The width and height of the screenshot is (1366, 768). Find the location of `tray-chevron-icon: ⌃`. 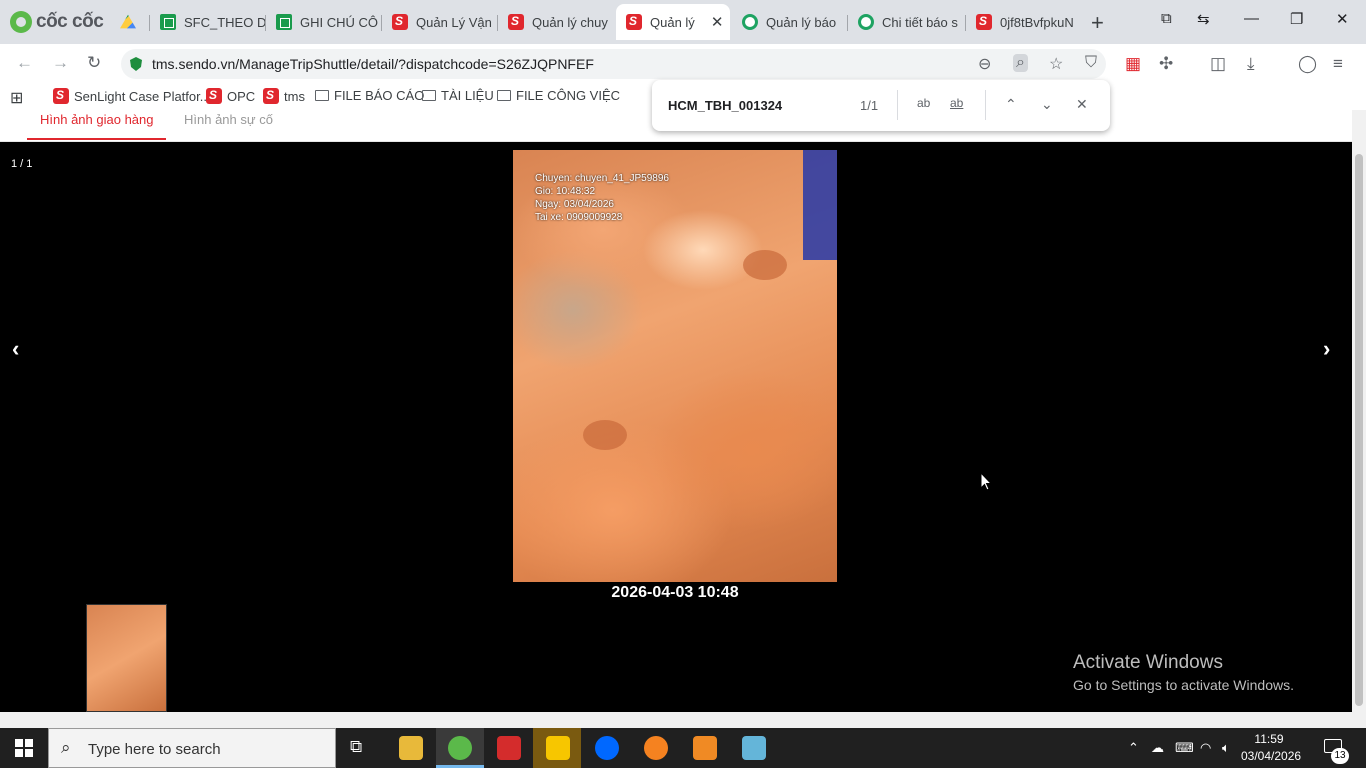

tray-chevron-icon: ⌃ is located at coordinates (1133, 748).